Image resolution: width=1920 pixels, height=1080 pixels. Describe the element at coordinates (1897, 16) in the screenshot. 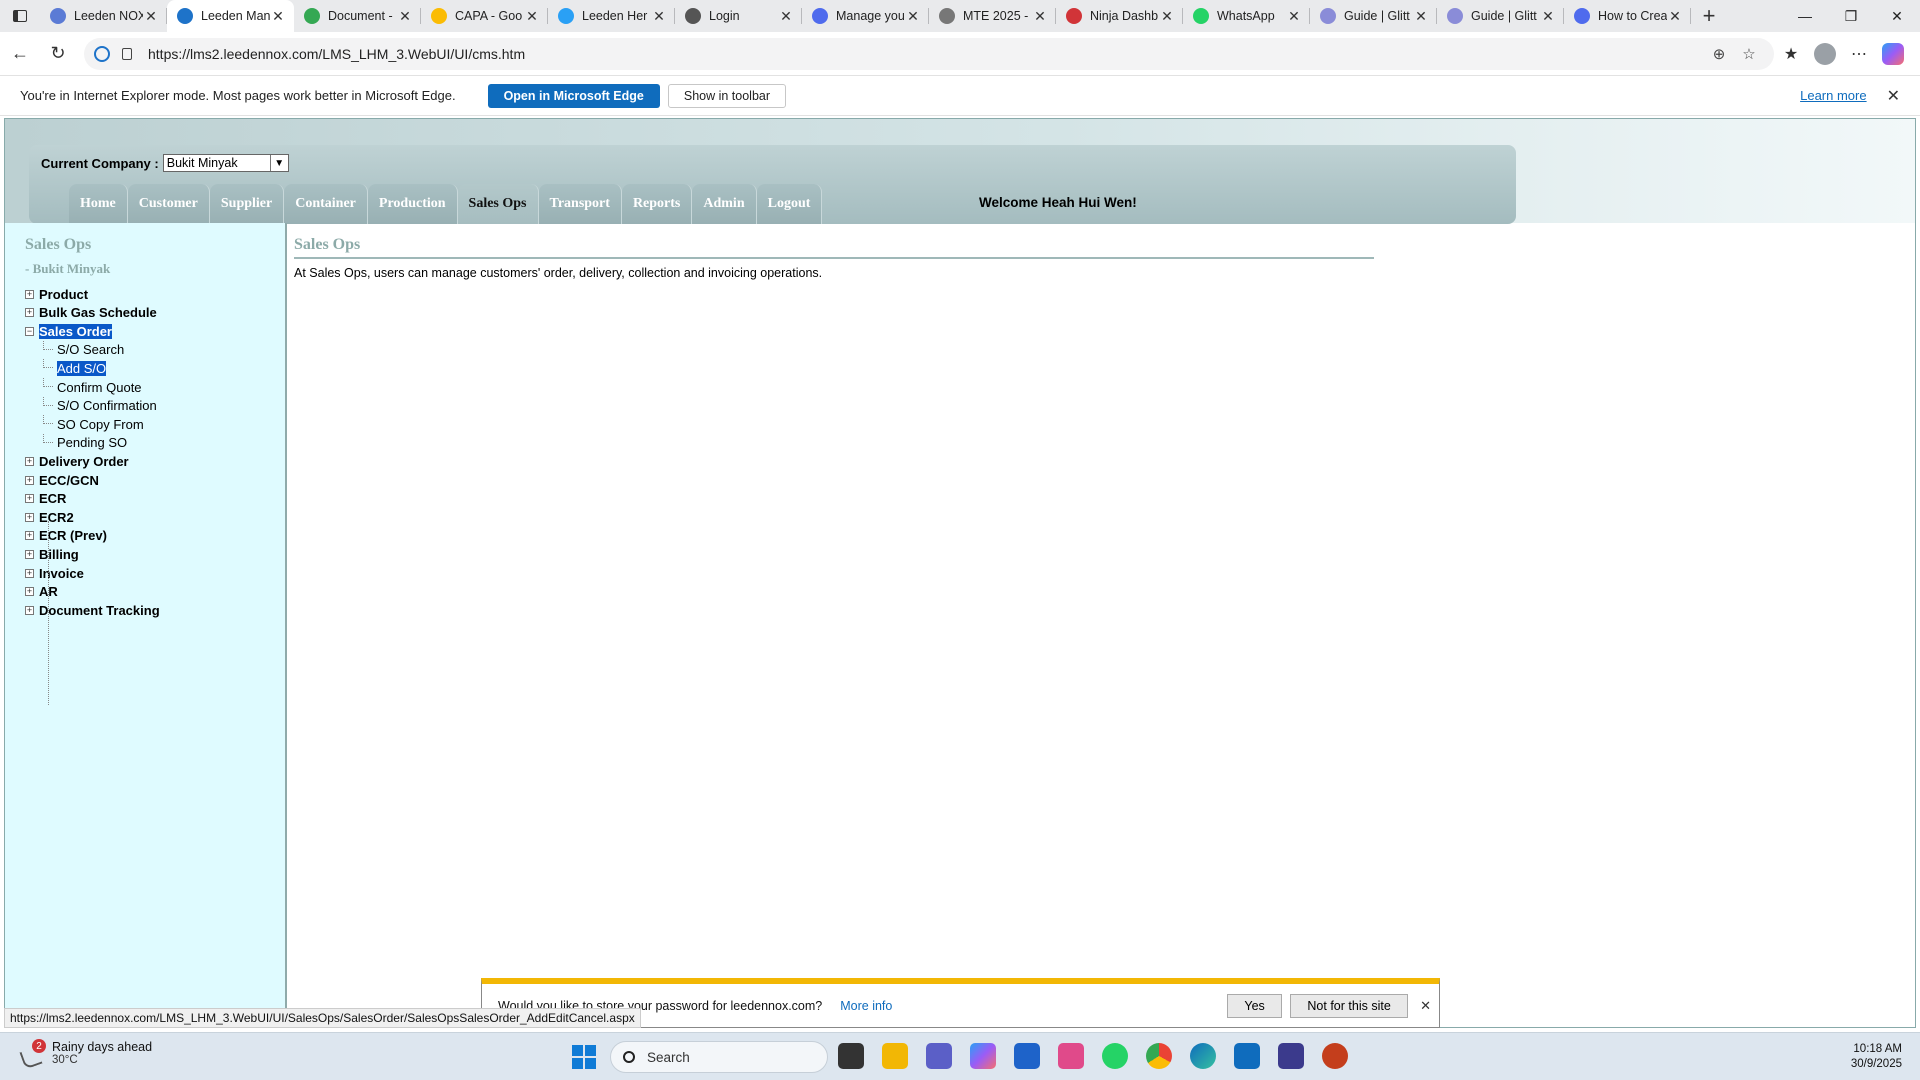

I see `close-window-button: ✕` at that location.